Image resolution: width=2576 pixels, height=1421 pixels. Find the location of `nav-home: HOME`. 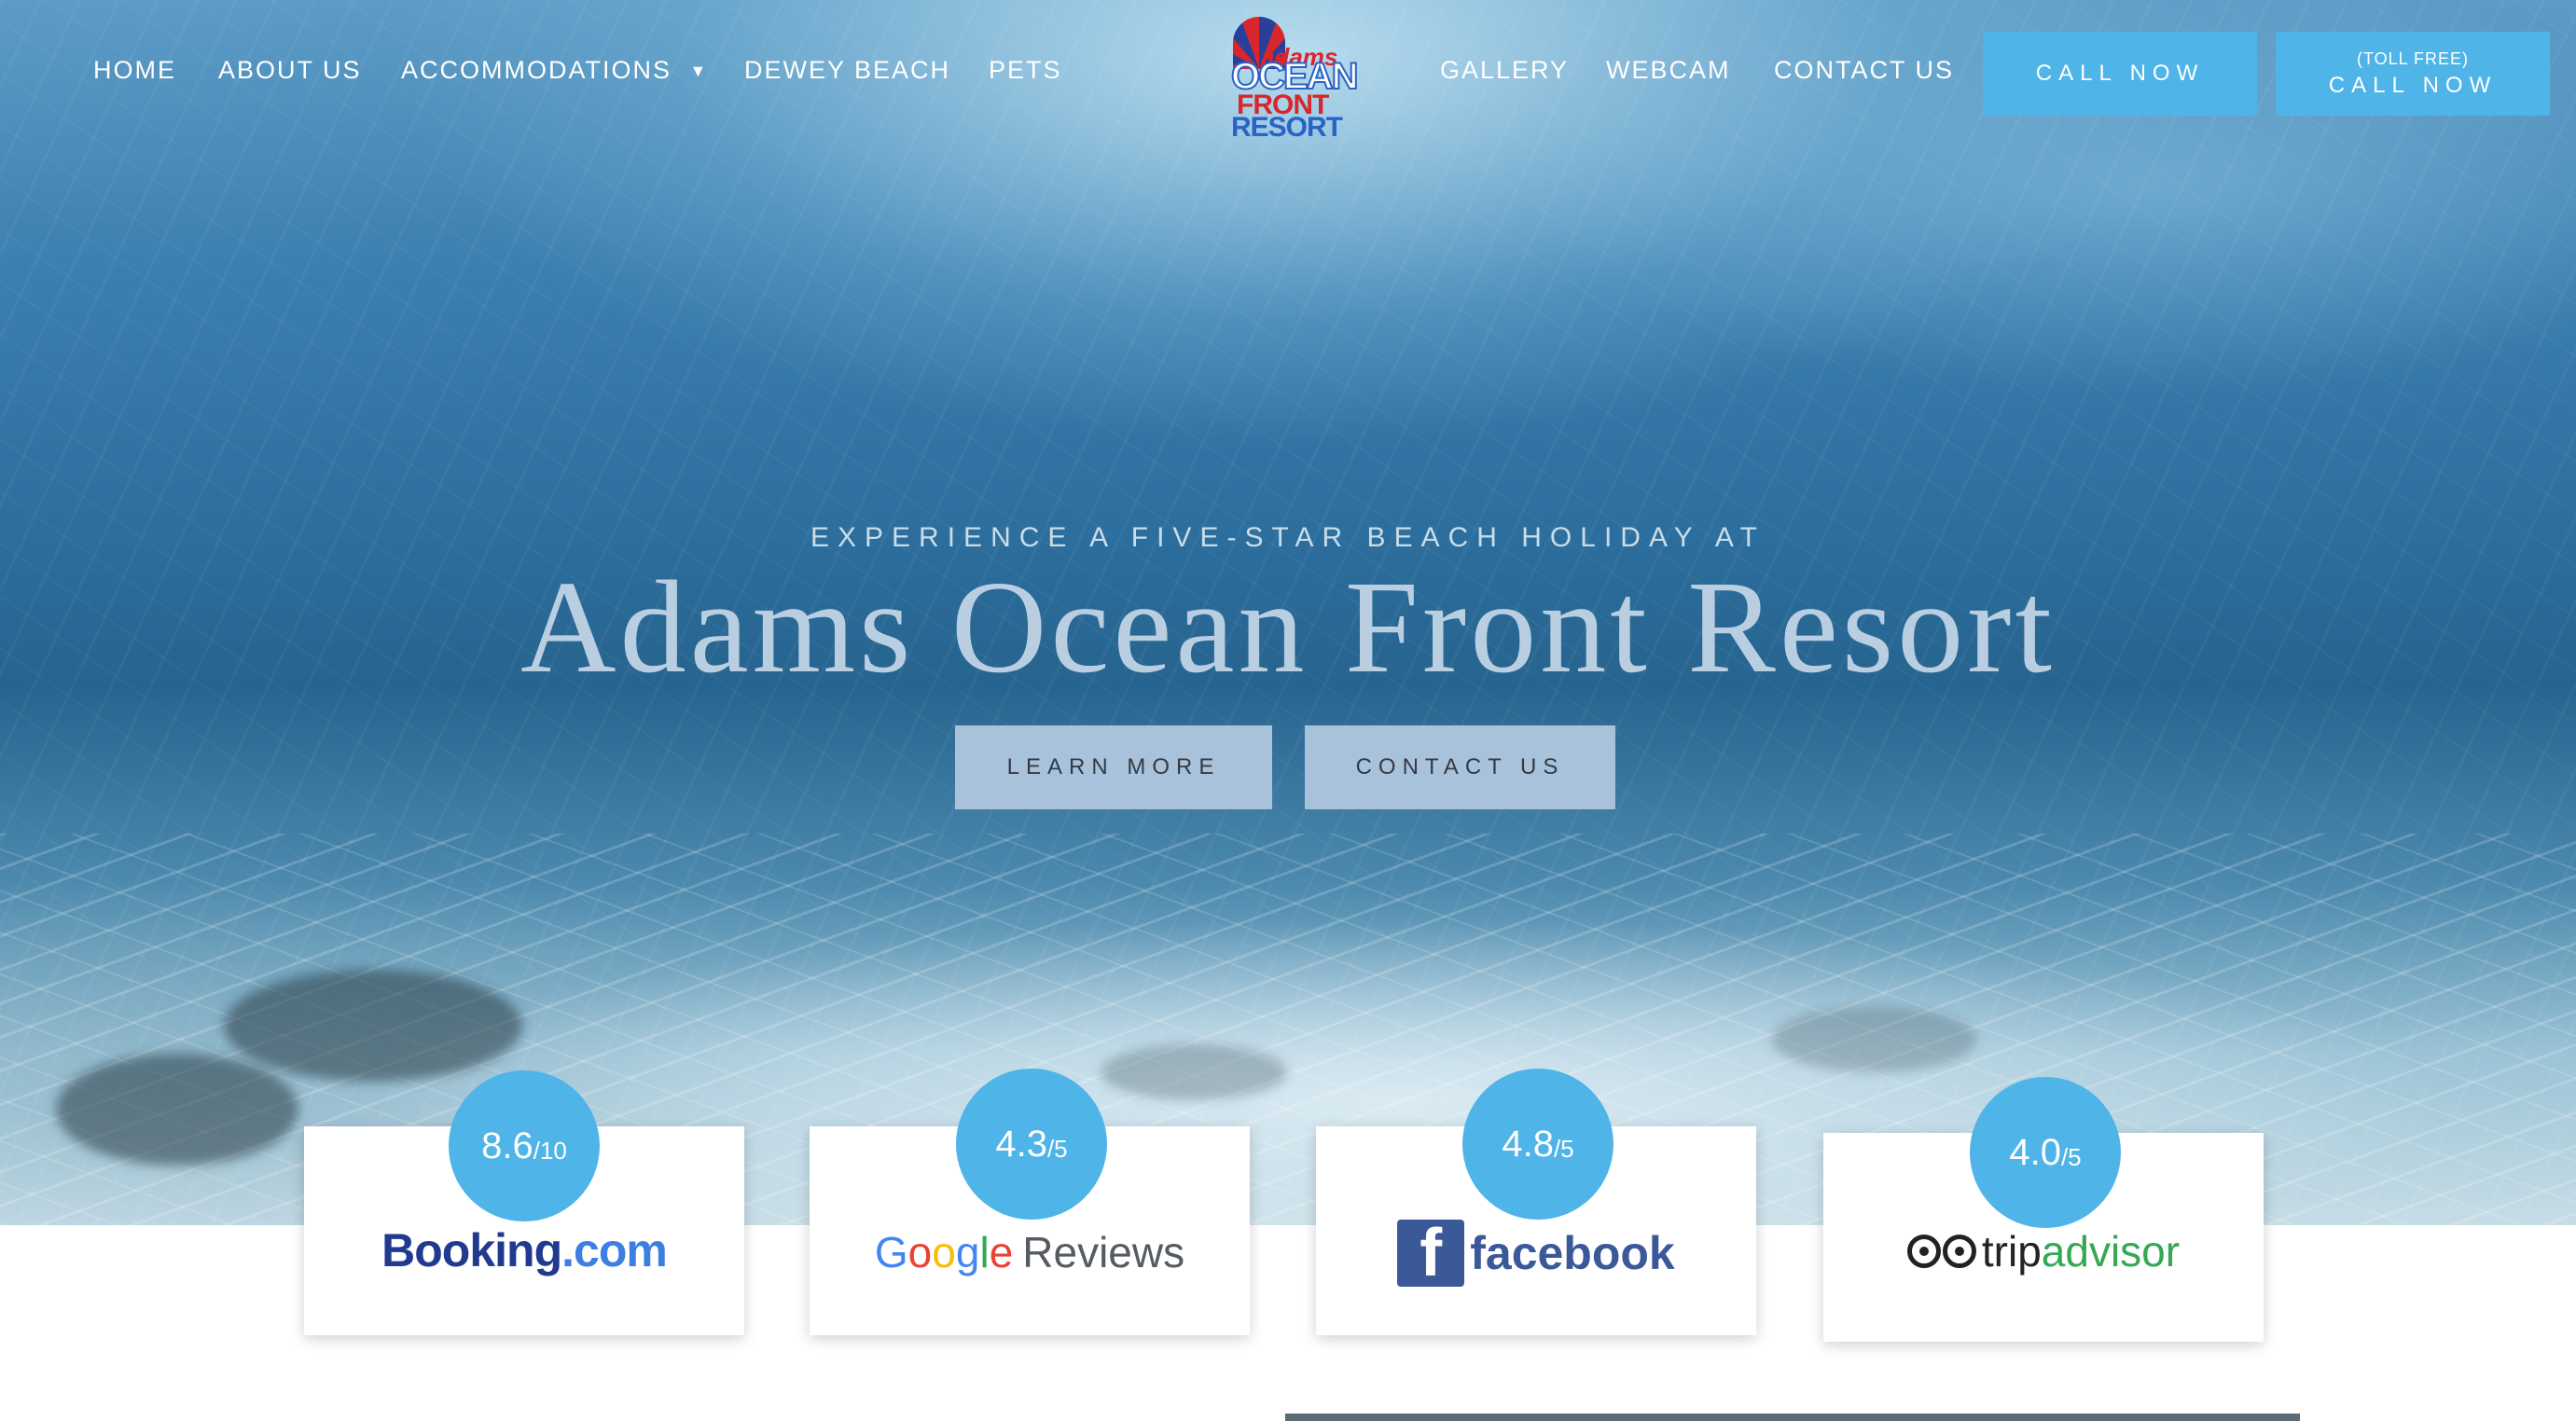

nav-home: HOME is located at coordinates (134, 70).